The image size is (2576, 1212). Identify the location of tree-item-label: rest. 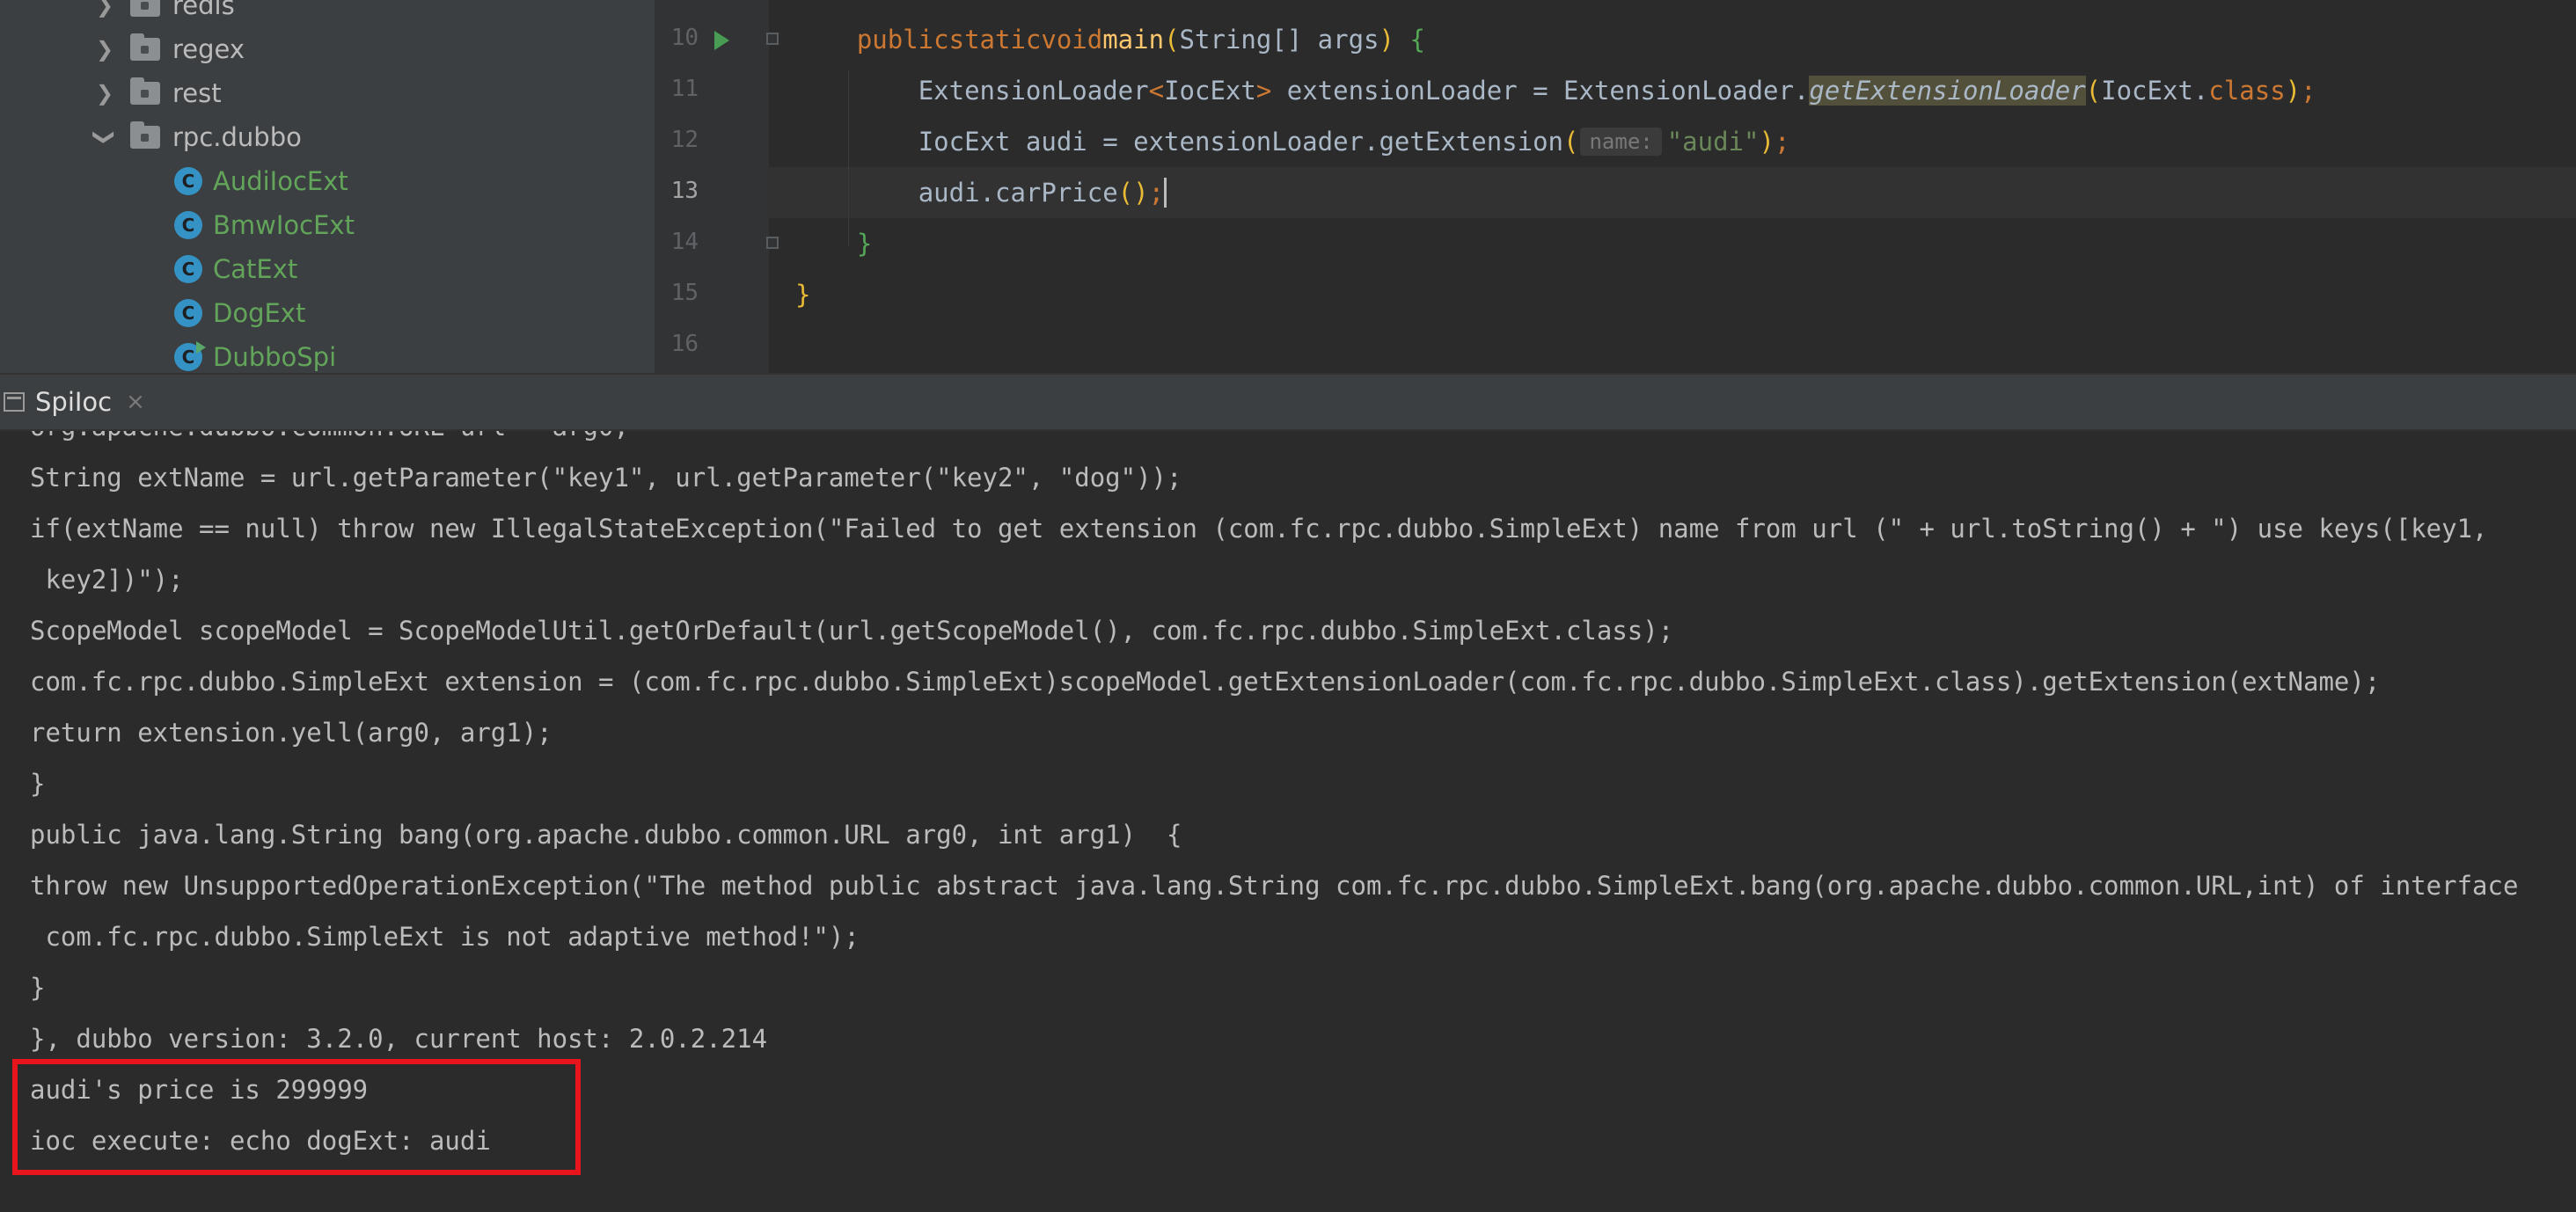
(197, 93).